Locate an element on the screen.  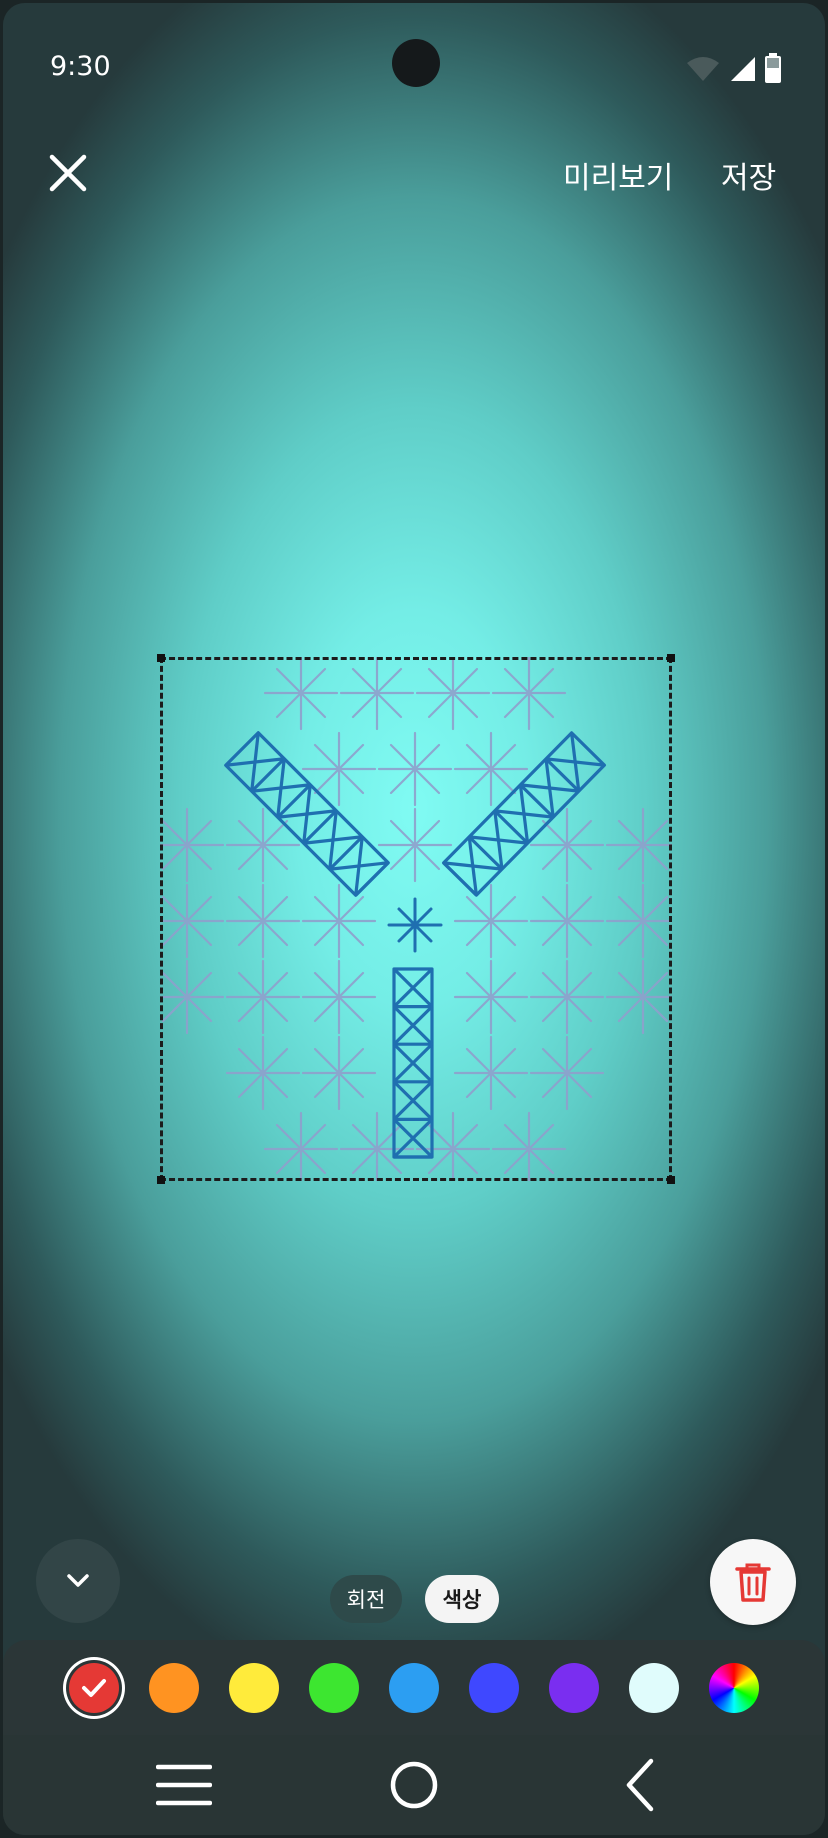
navigation-bar is located at coordinates (414, 1785).